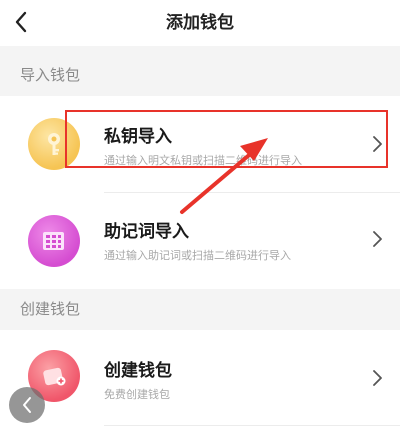 The height and width of the screenshot is (441, 400). What do you see at coordinates (146, 232) in the screenshot?
I see `mnemonic-import-title: 助记词导入` at bounding box center [146, 232].